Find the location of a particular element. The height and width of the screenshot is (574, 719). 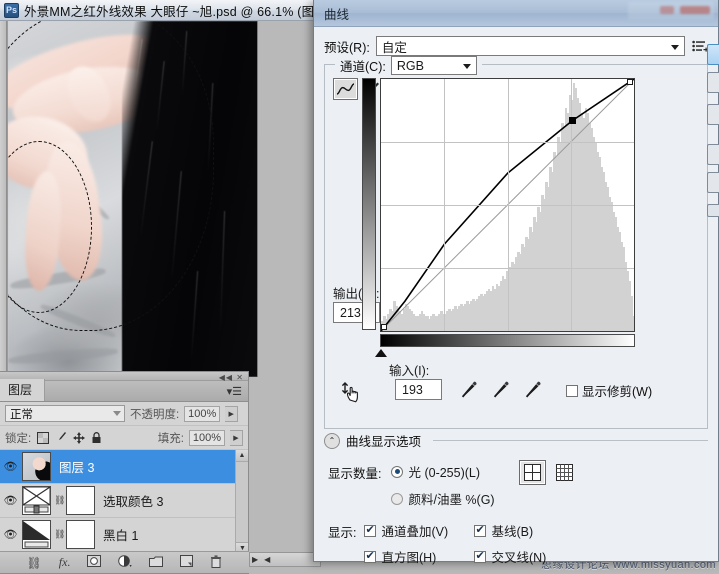

smooth-button is located at coordinates (713, 114).